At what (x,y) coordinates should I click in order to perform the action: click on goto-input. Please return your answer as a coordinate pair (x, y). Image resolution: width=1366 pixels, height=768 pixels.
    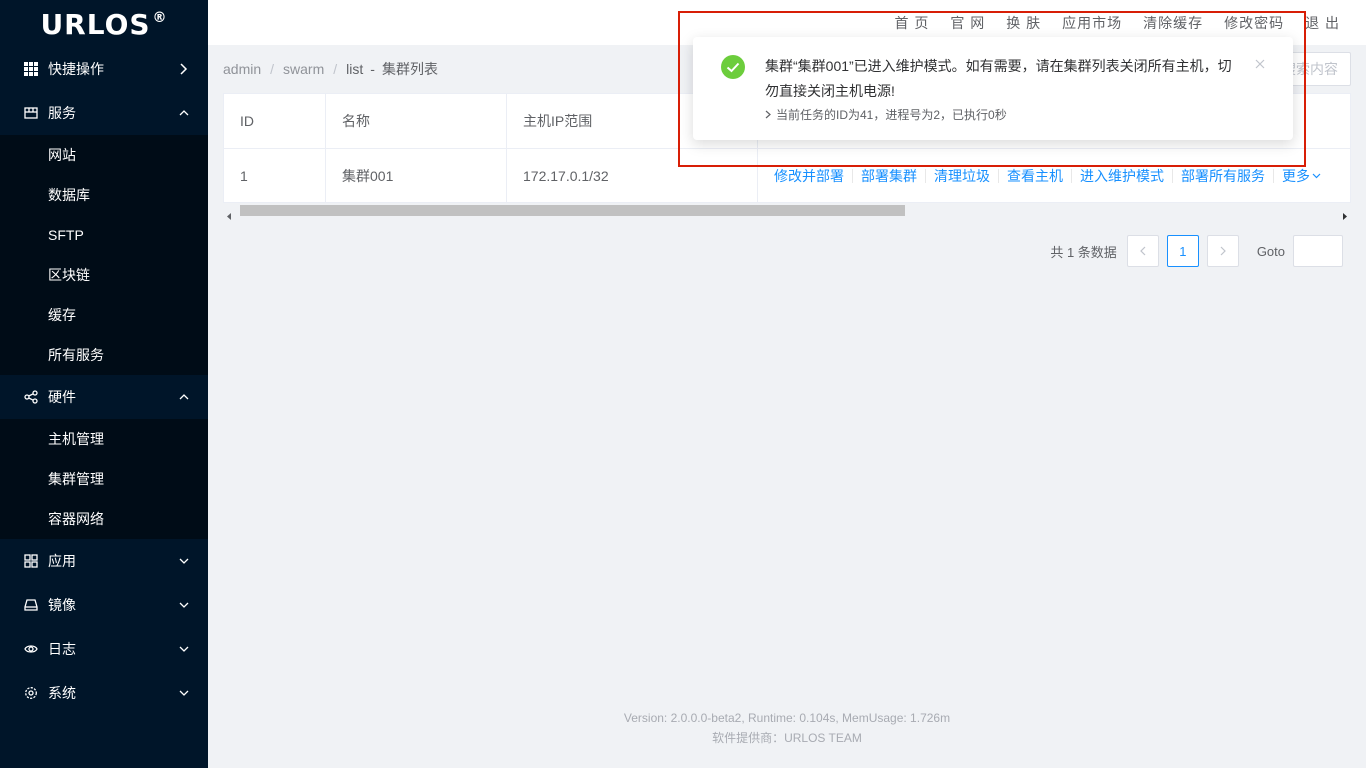
    Looking at the image, I should click on (1318, 251).